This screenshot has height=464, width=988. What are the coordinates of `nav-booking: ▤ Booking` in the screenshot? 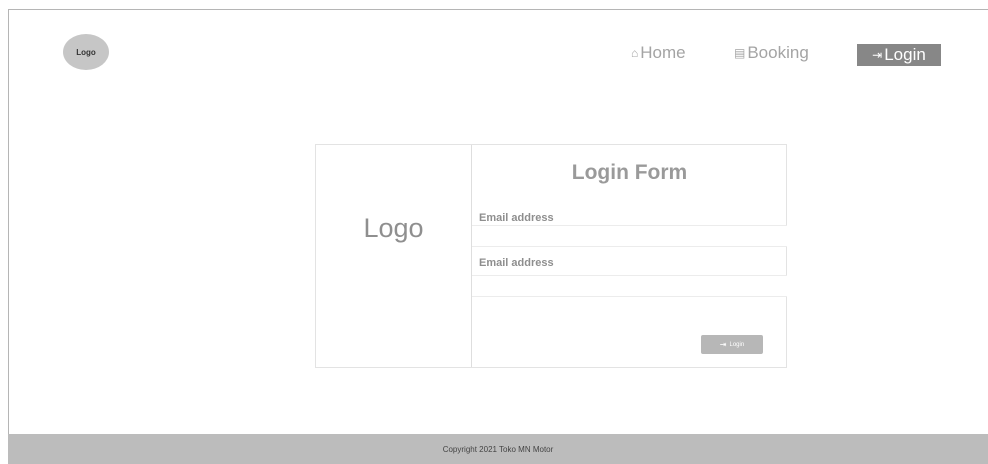 It's located at (771, 53).